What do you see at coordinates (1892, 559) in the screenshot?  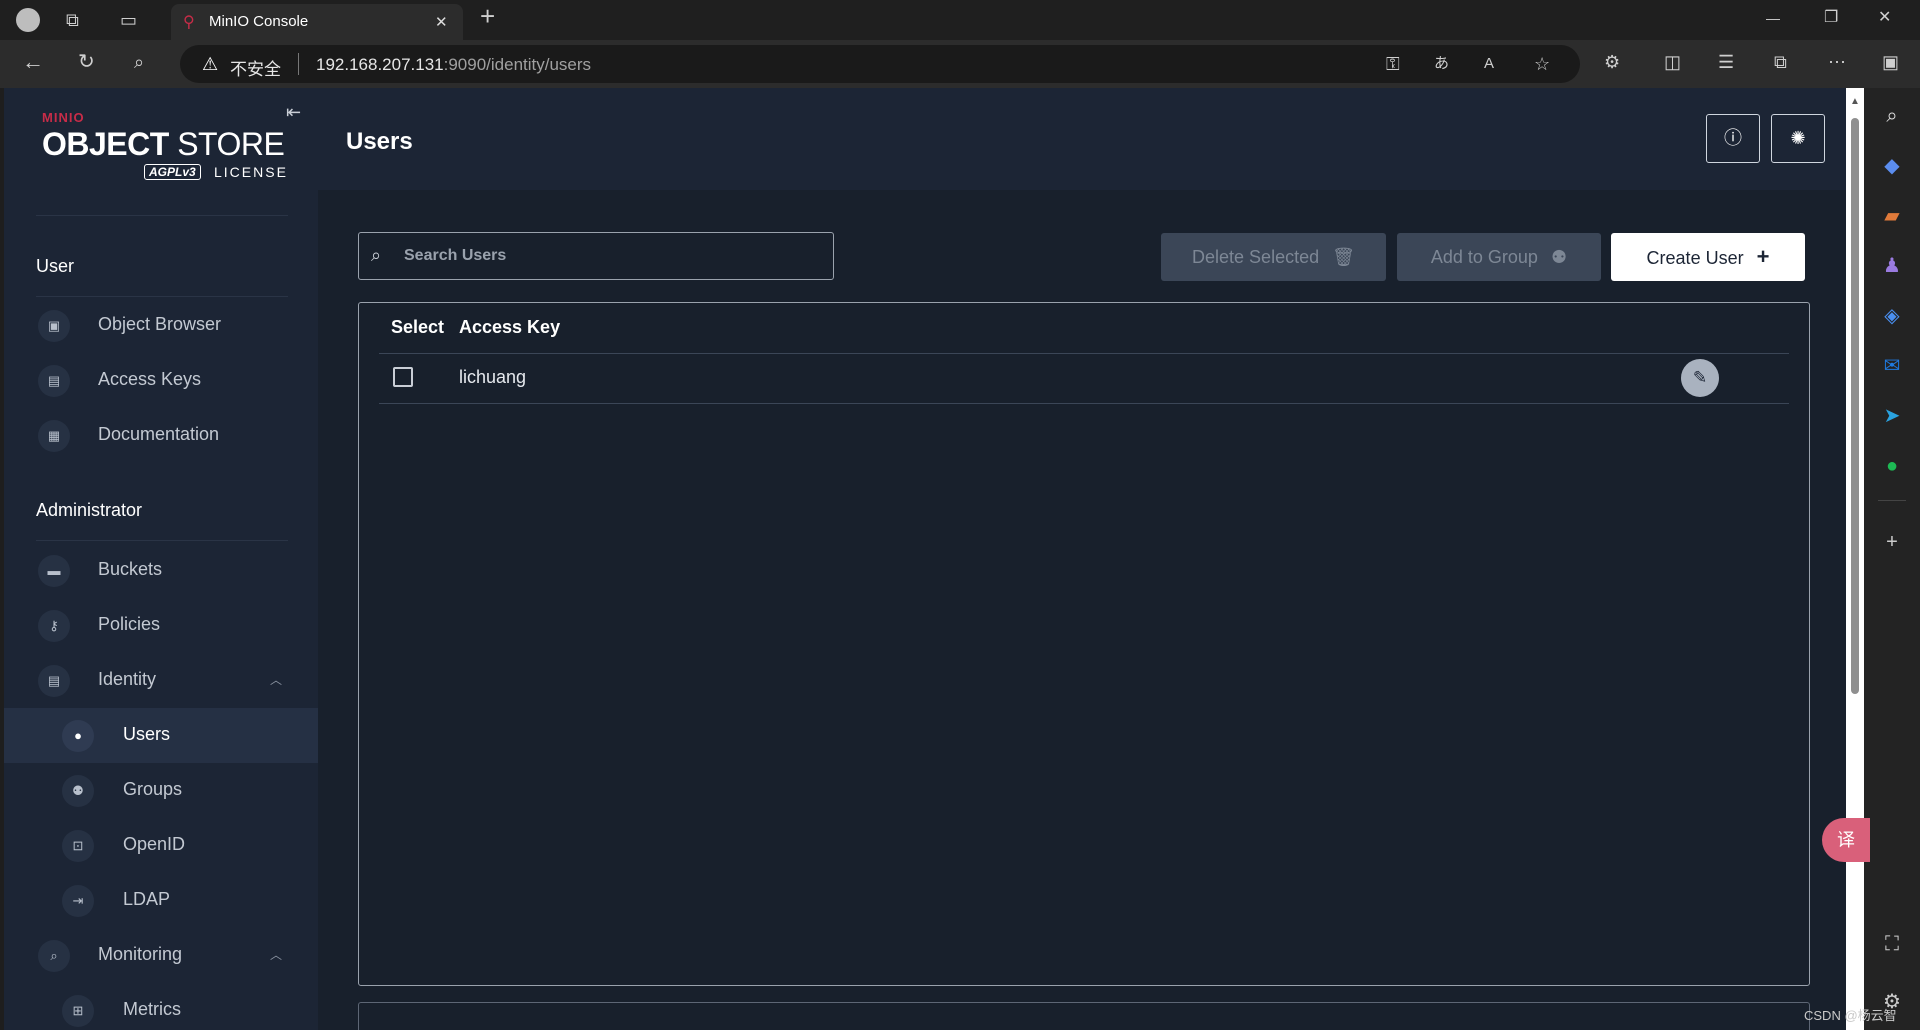 I see `edge-sidebar: ⌕ ◆ ▰ ♟ ◈ ✉ ➤ ● + ⛶ ⚙` at bounding box center [1892, 559].